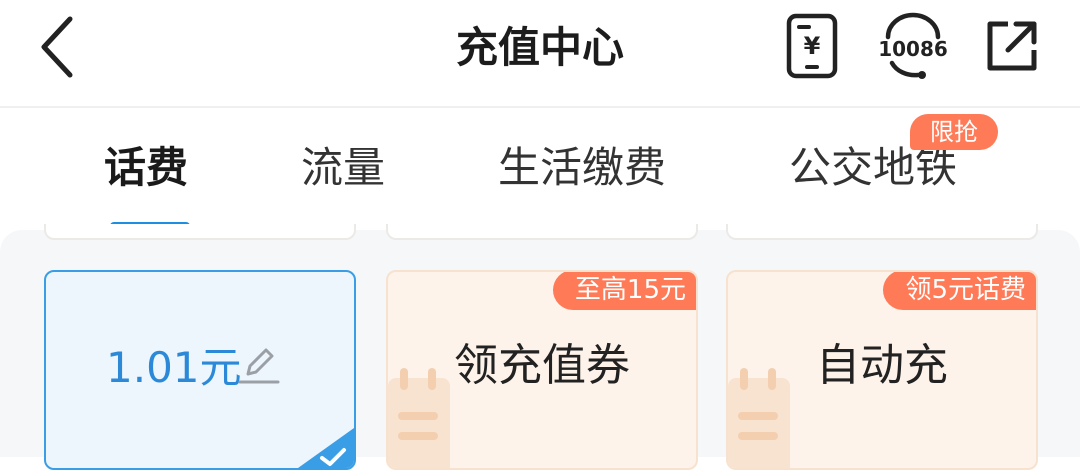 The height and width of the screenshot is (470, 1080). Describe the element at coordinates (954, 132) in the screenshot. I see `tab-transit-badge: 限抢` at that location.